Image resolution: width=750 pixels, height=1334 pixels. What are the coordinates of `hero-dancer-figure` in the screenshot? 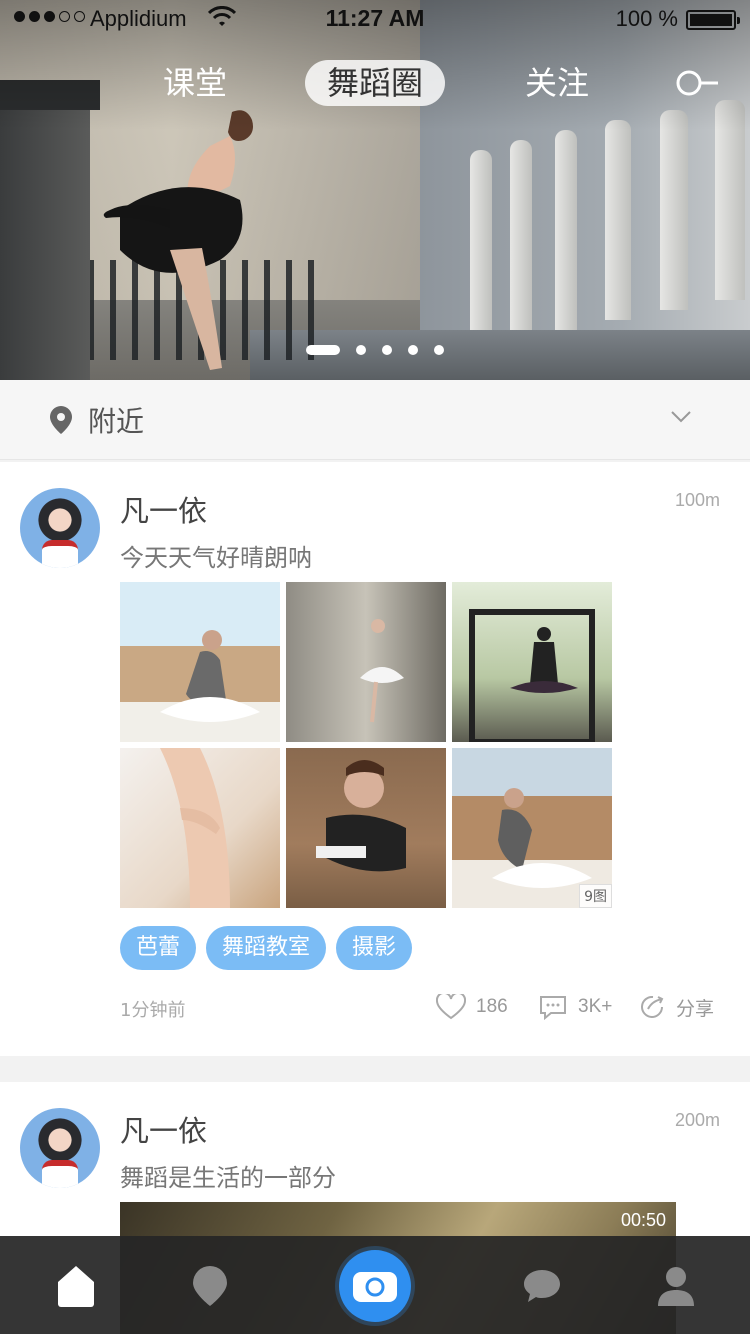 It's located at (178, 240).